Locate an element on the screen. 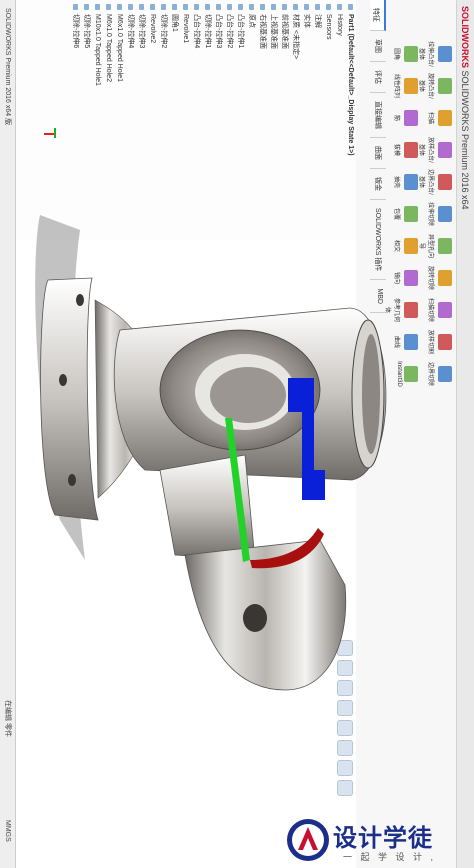  logo-mark-icon is located at coordinates (308, 840).